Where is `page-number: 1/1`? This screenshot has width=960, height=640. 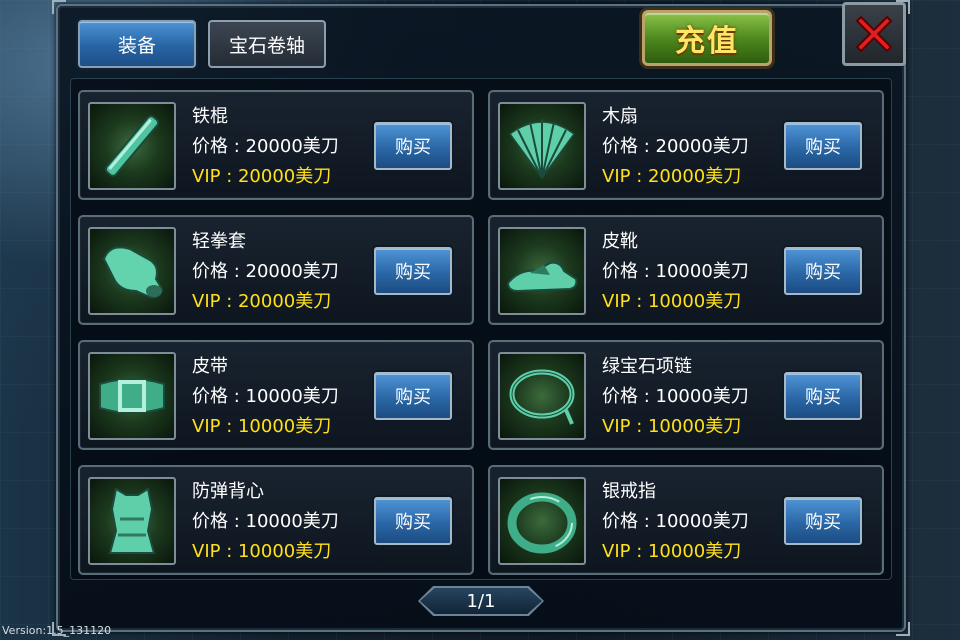 page-number: 1/1 is located at coordinates (481, 601).